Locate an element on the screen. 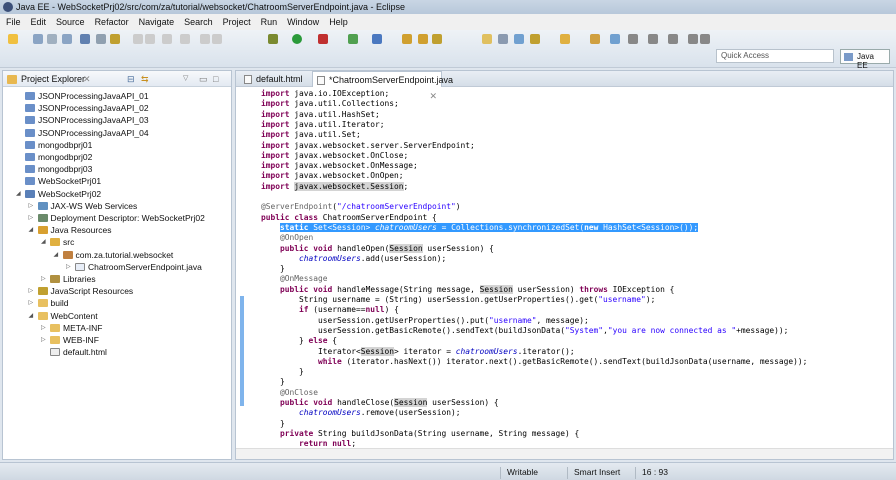 The width and height of the screenshot is (896, 480). horizontal-scrollbar is located at coordinates (564, 453).